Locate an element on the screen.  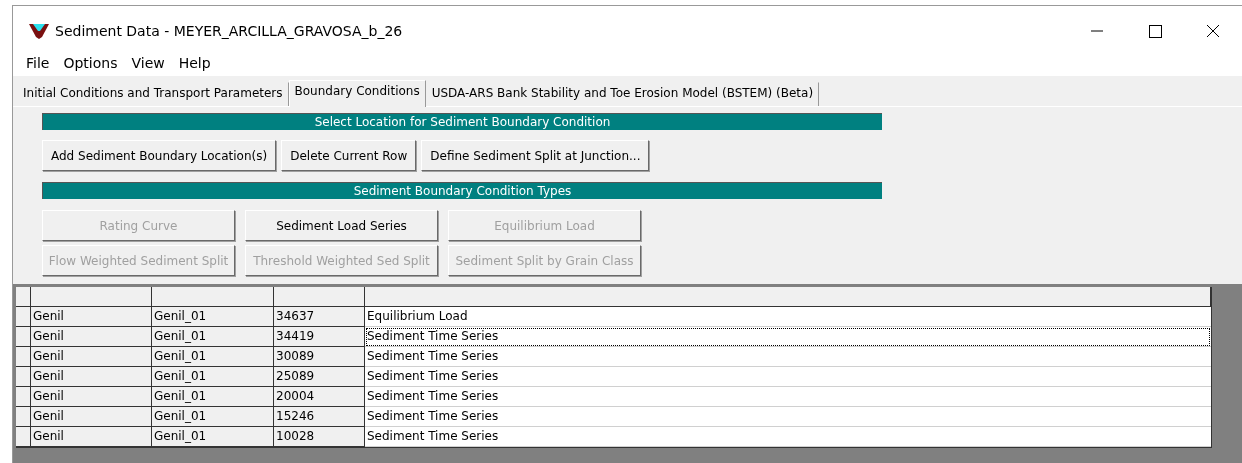
section-header: Select Location for Sediment Boundary Condition is located at coordinates (462, 121).